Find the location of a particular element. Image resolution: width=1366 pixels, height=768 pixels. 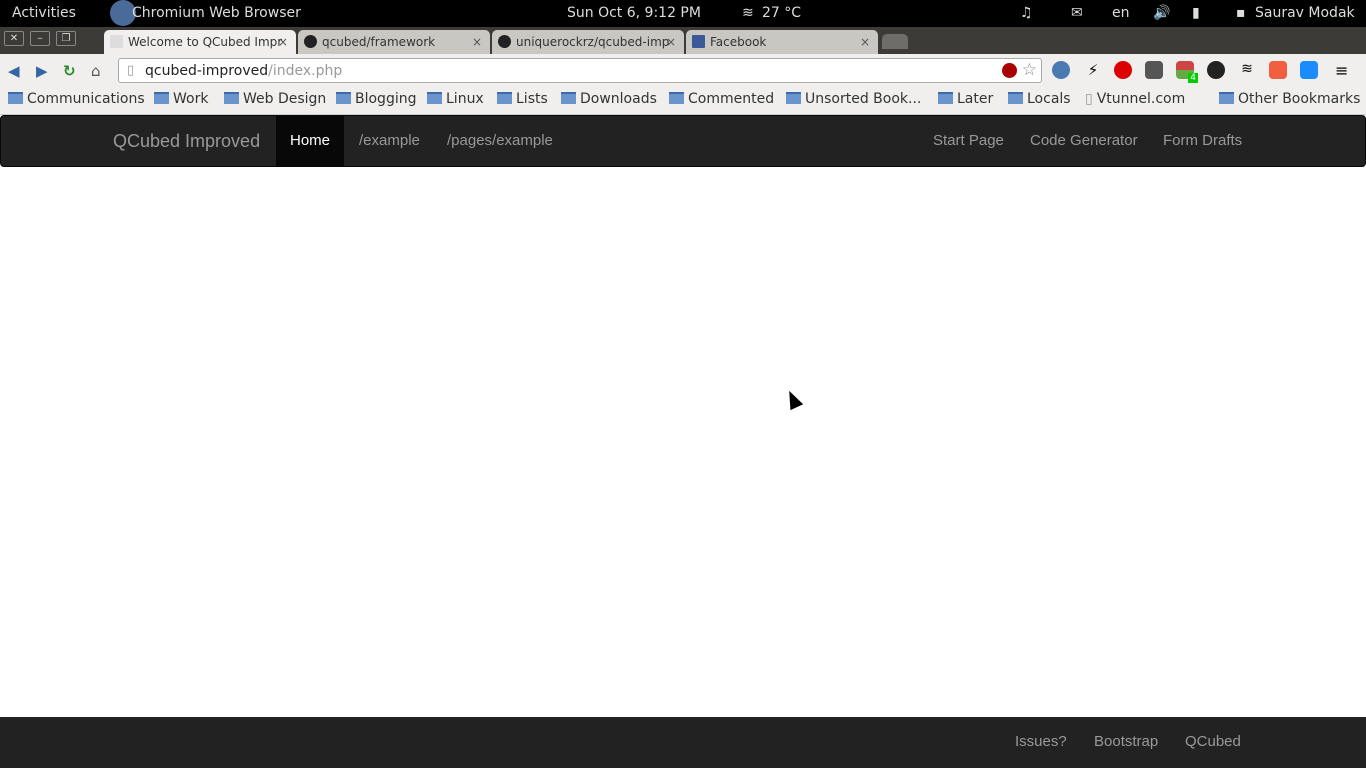

bookmark-label: Vtunnel.com is located at coordinates (1141, 99).